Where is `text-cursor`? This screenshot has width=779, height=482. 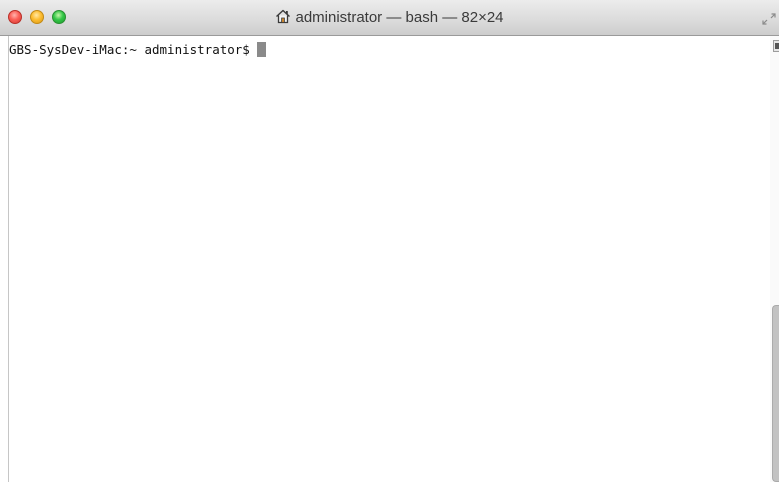
text-cursor is located at coordinates (261, 49).